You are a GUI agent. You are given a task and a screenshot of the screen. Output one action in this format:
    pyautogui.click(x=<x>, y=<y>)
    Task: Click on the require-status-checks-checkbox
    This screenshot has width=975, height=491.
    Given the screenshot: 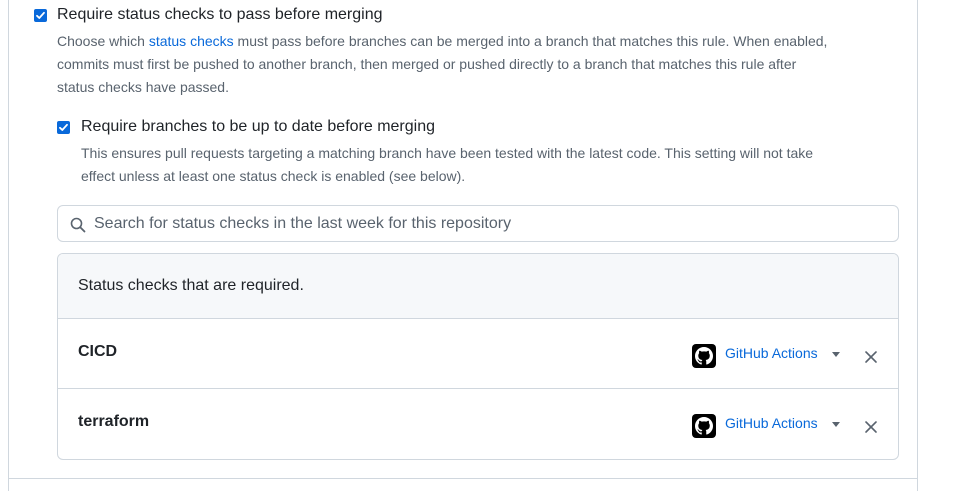 What is the action you would take?
    pyautogui.click(x=40, y=15)
    